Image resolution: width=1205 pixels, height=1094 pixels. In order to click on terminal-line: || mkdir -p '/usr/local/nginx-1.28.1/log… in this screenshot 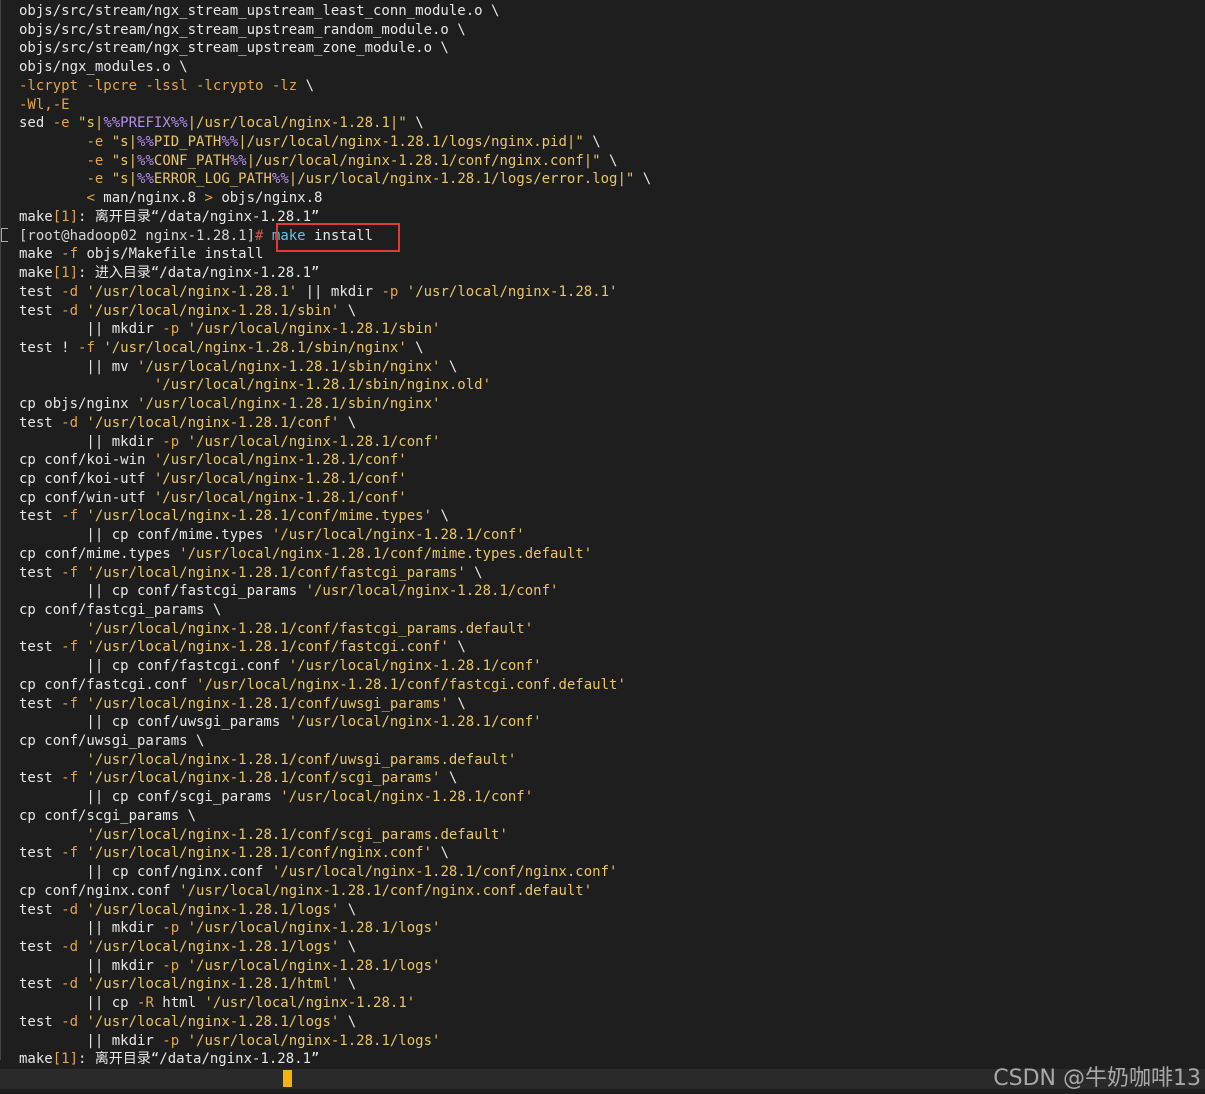, I will do `click(612, 928)`.